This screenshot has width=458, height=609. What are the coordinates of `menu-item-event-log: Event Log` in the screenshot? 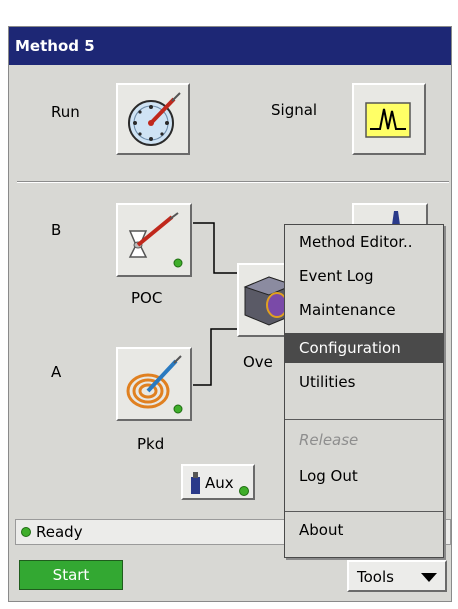 It's located at (364, 276).